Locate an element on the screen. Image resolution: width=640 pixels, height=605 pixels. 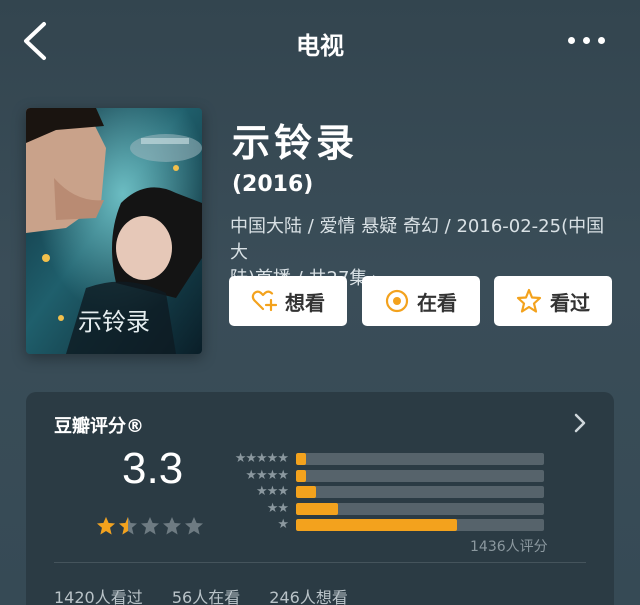
poster-image: 示铃录 is located at coordinates (114, 231).